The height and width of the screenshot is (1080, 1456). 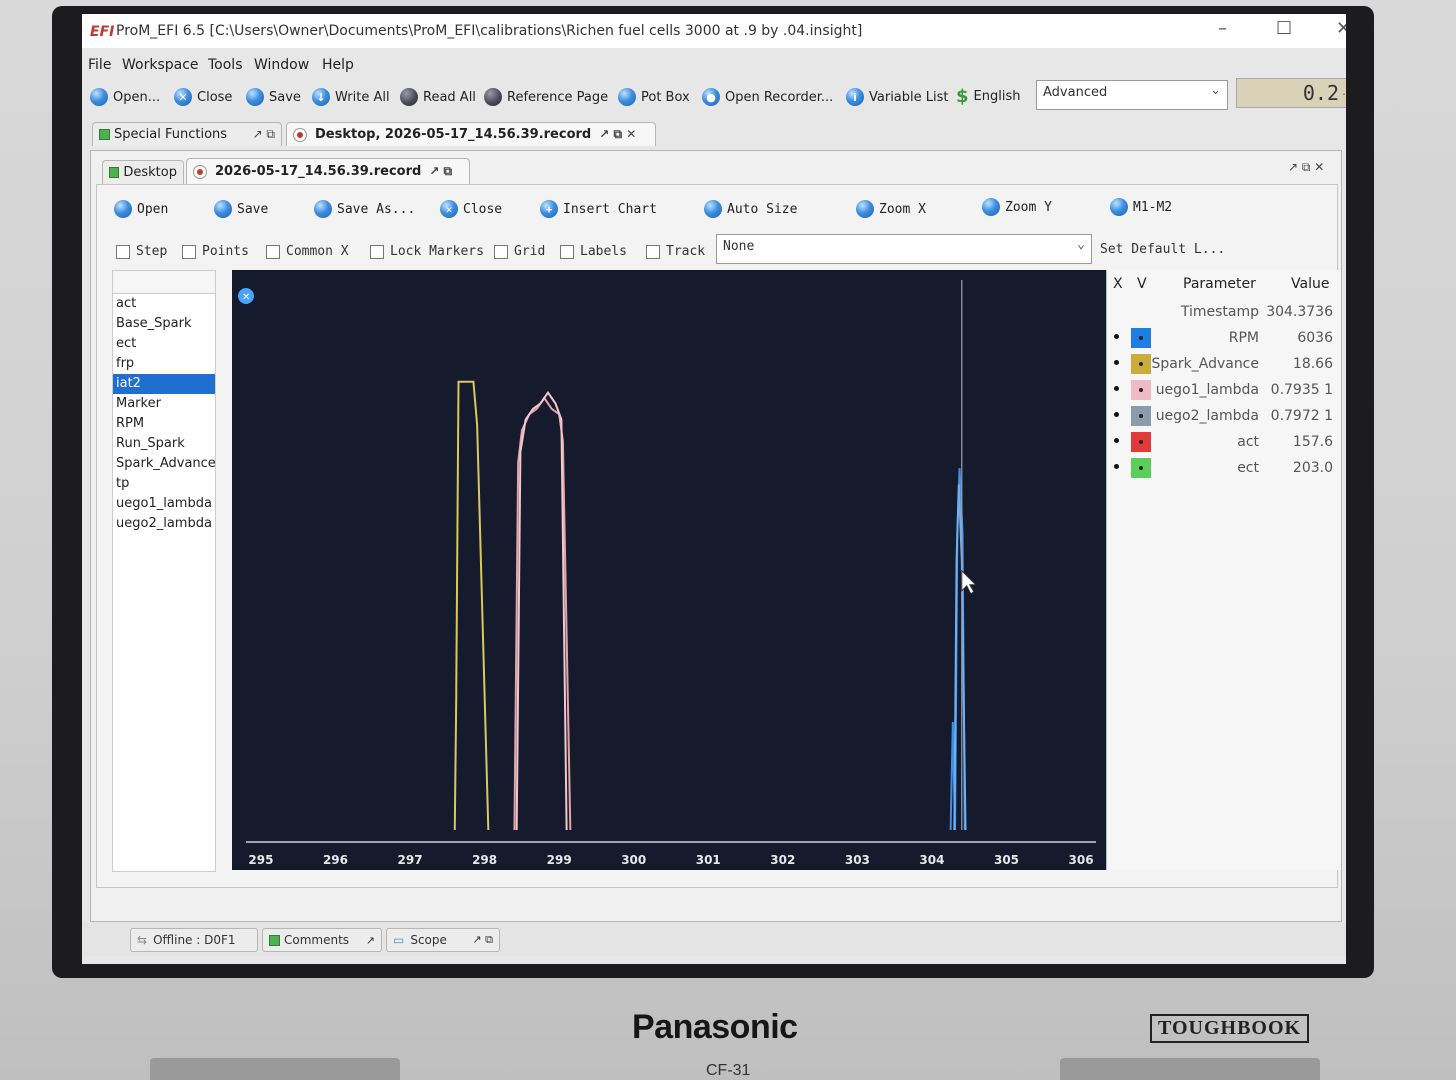 What do you see at coordinates (1141, 207) in the screenshot?
I see `m1-m2-button: M1-M2` at bounding box center [1141, 207].